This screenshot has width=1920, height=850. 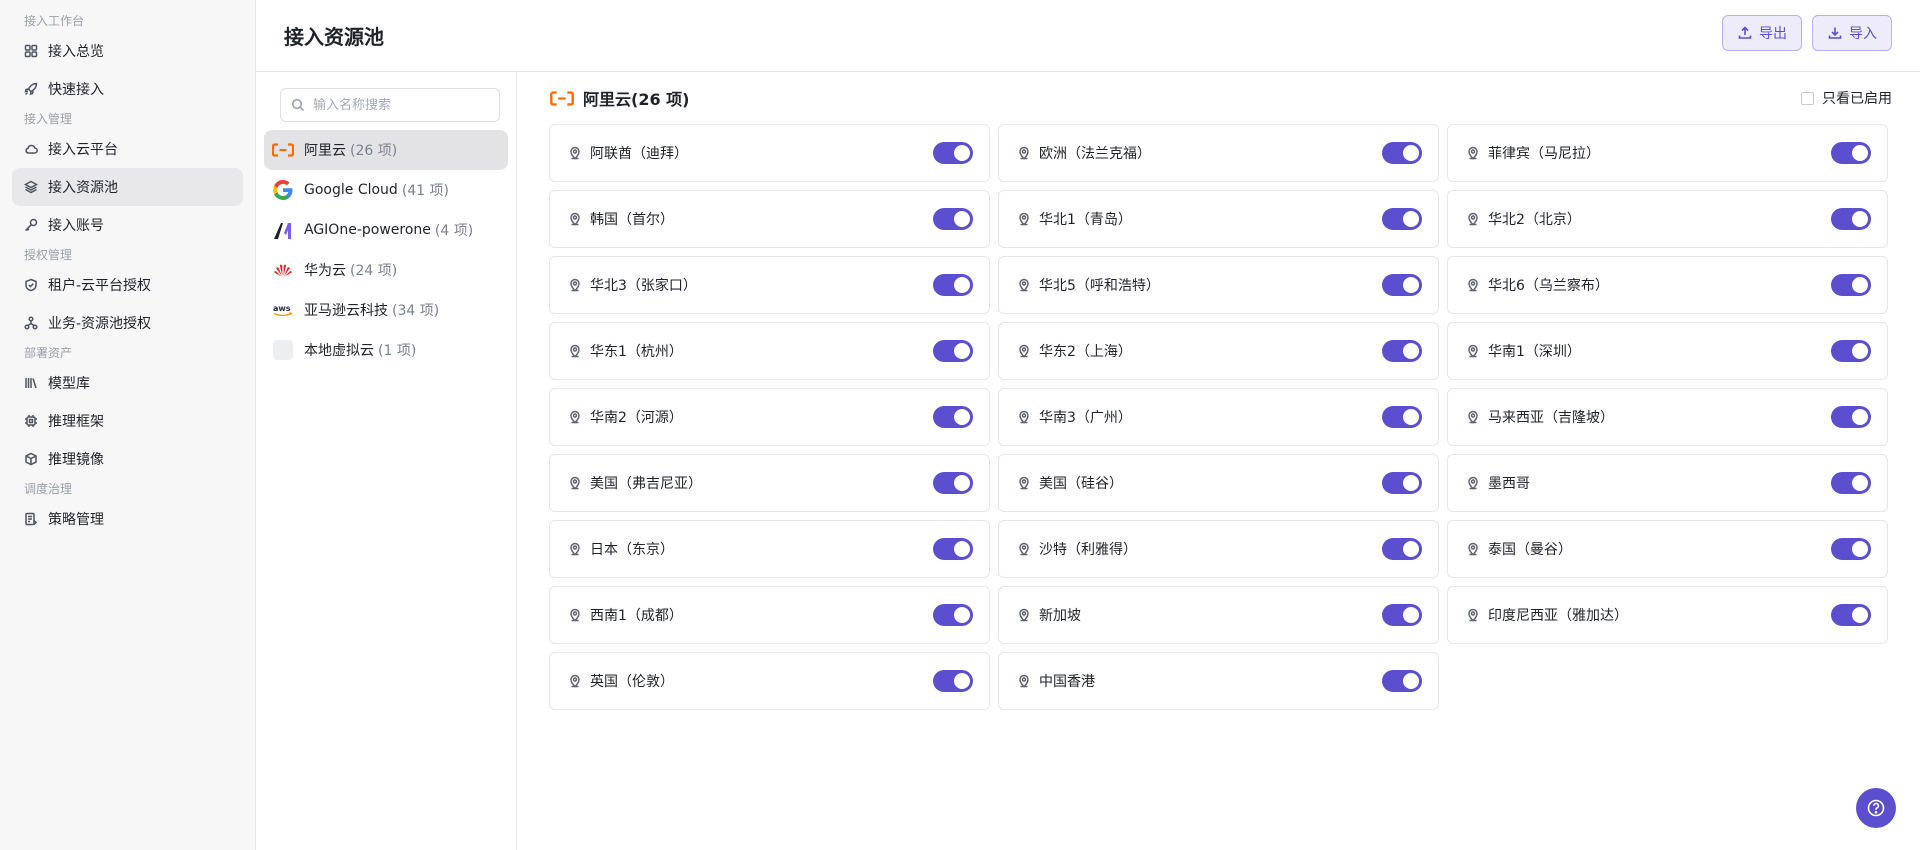 What do you see at coordinates (127, 225) in the screenshot?
I see `nav-item-account: 接入账号` at bounding box center [127, 225].